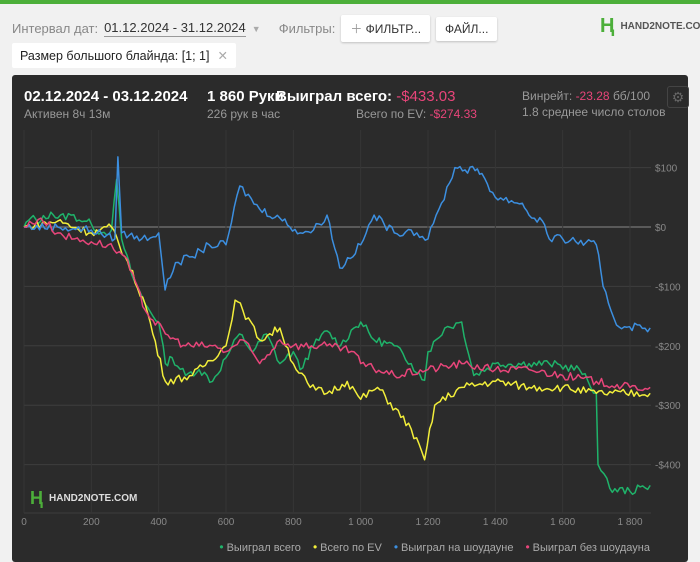 The width and height of the screenshot is (700, 562). What do you see at coordinates (668, 347) in the screenshot?
I see `y-tick-label: -$200` at bounding box center [668, 347].